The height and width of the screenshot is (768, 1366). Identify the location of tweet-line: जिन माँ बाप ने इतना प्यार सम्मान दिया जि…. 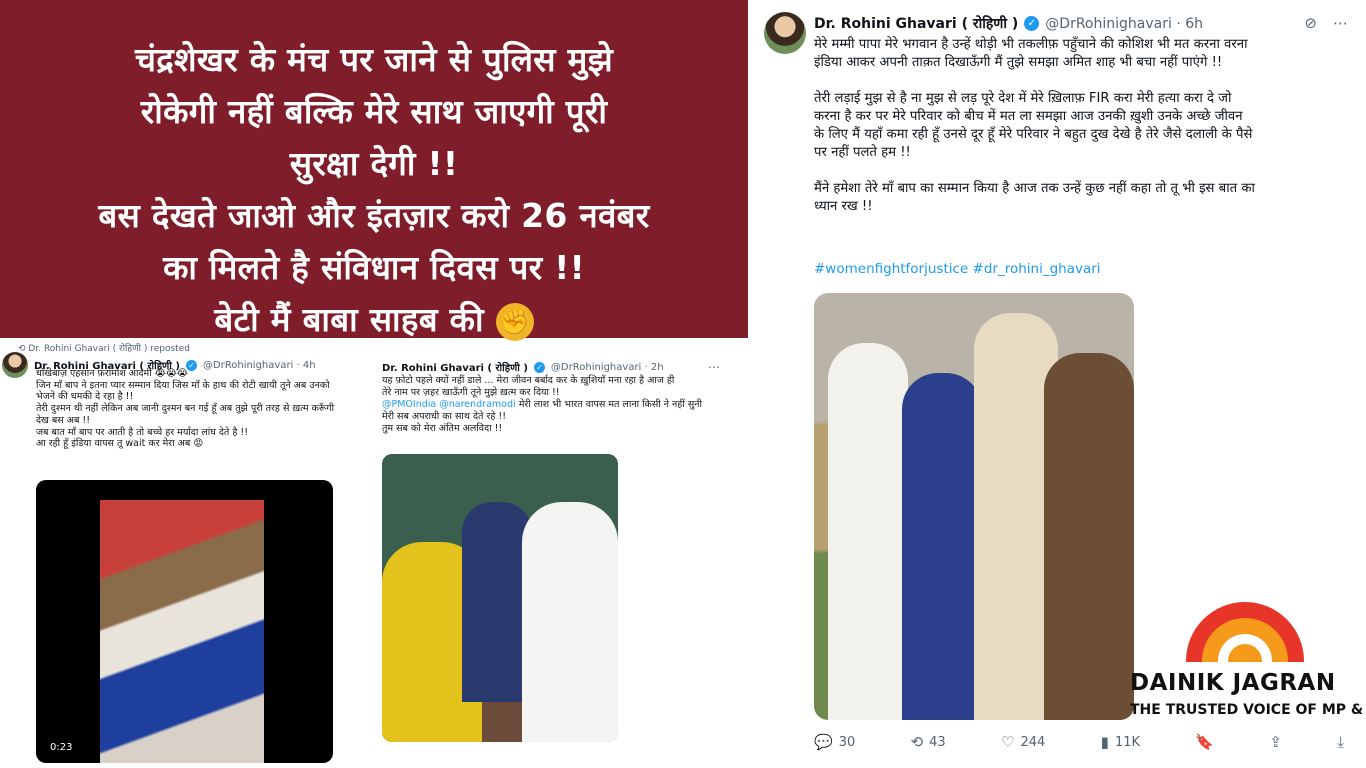
(183, 385).